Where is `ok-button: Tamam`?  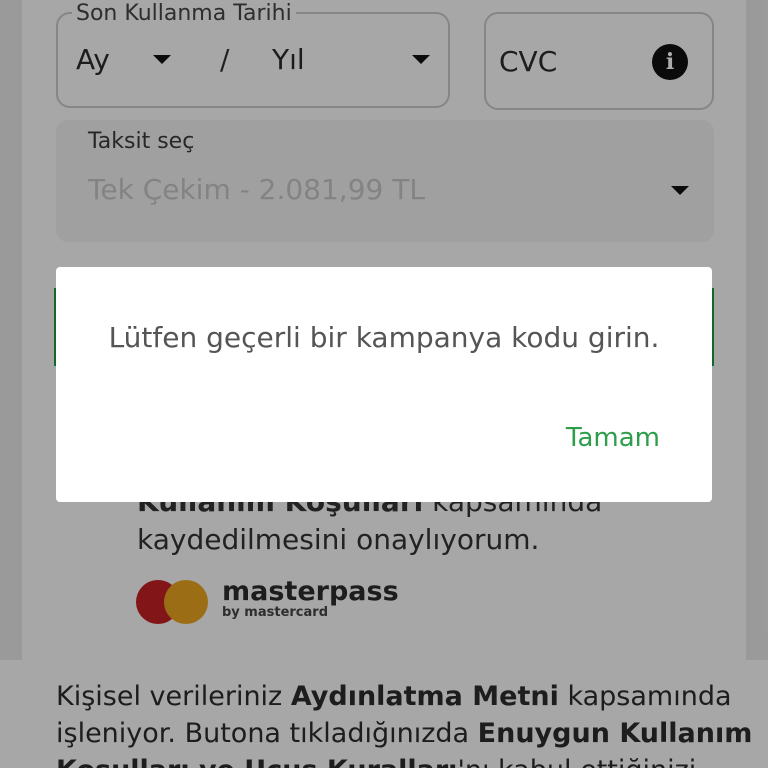 ok-button: Tamam is located at coordinates (613, 438).